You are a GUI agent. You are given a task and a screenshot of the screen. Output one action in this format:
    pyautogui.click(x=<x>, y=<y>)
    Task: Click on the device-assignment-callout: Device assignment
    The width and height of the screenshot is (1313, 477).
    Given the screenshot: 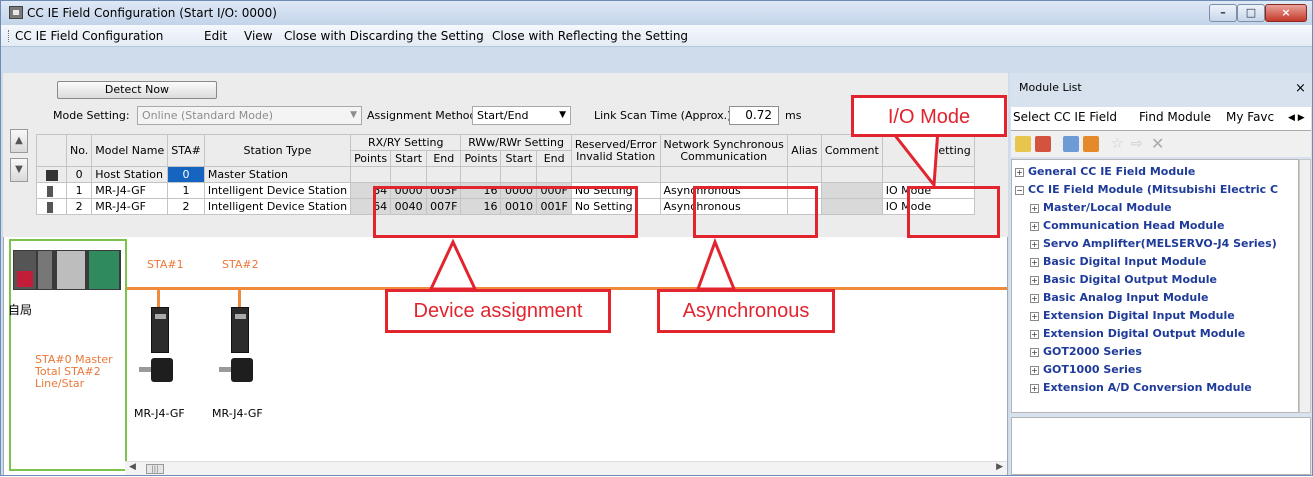 What is the action you would take?
    pyautogui.click(x=498, y=311)
    